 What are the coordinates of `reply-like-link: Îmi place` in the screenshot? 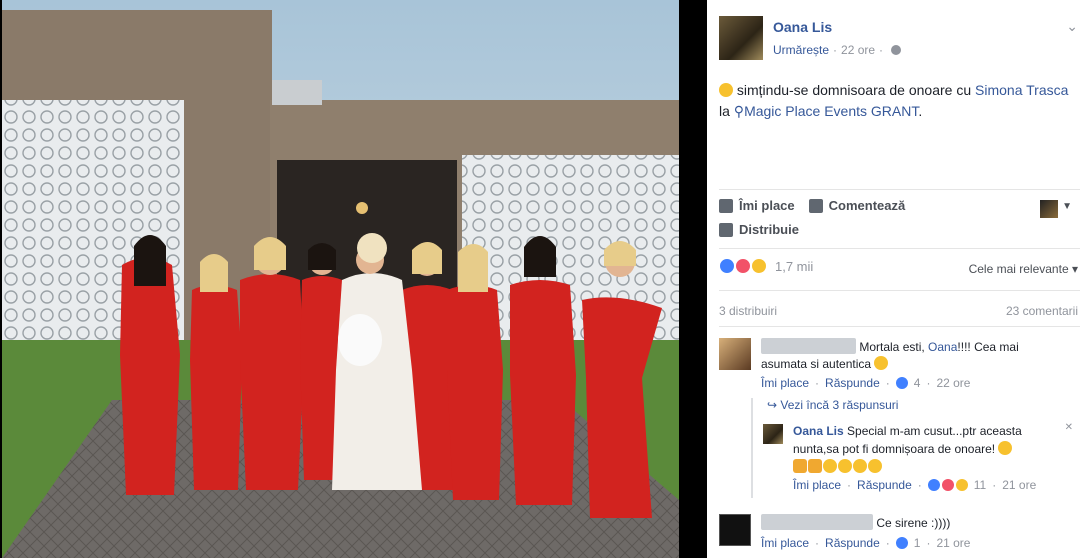 It's located at (817, 485).